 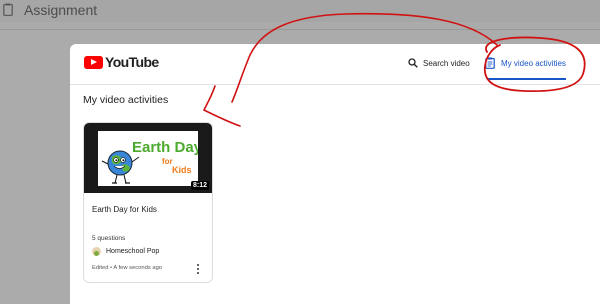 What do you see at coordinates (61, 10) in the screenshot?
I see `assignment-title: Assignment` at bounding box center [61, 10].